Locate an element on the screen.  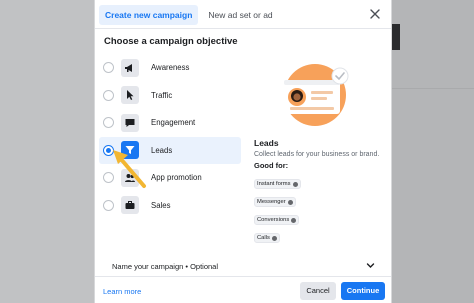
radio-traffic is located at coordinates (108, 95).